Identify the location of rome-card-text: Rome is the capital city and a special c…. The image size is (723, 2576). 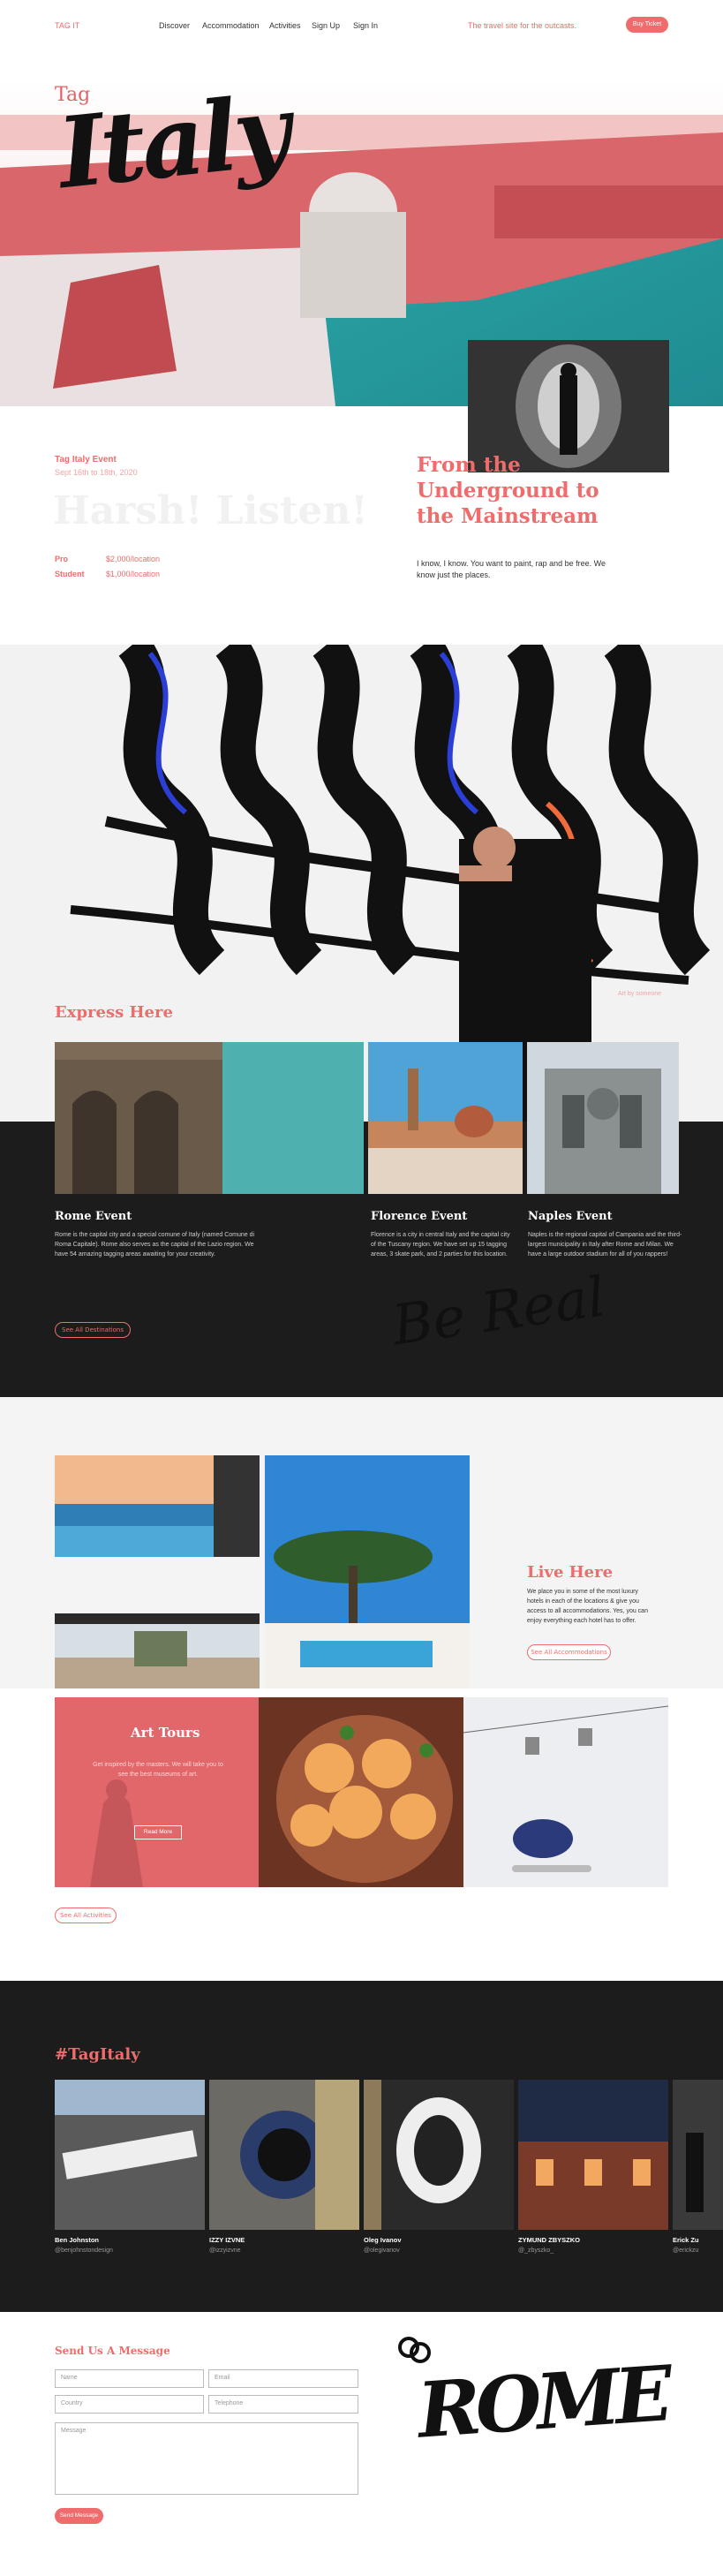
(155, 1245).